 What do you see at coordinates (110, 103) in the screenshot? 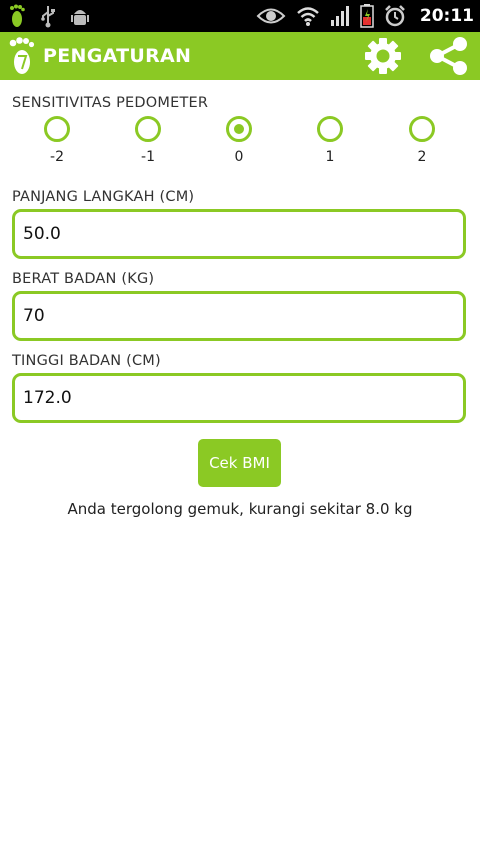
I see `sensitivity-label: SENSITIVITAS PEDOMETER` at bounding box center [110, 103].